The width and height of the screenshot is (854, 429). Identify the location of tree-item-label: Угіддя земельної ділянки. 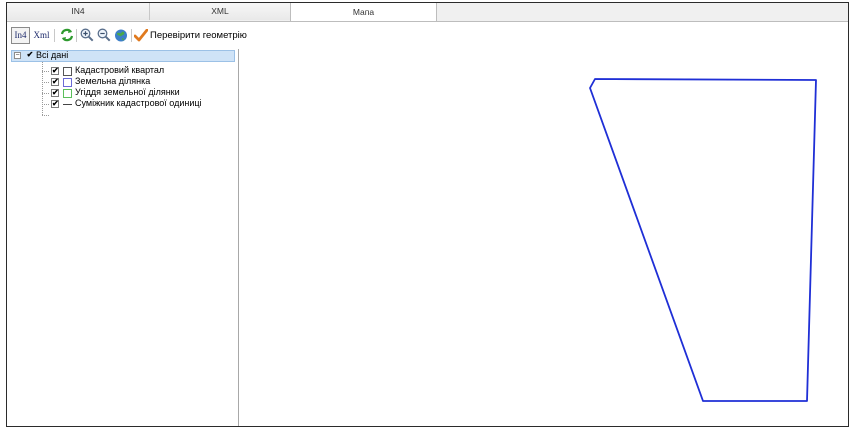
(127, 92).